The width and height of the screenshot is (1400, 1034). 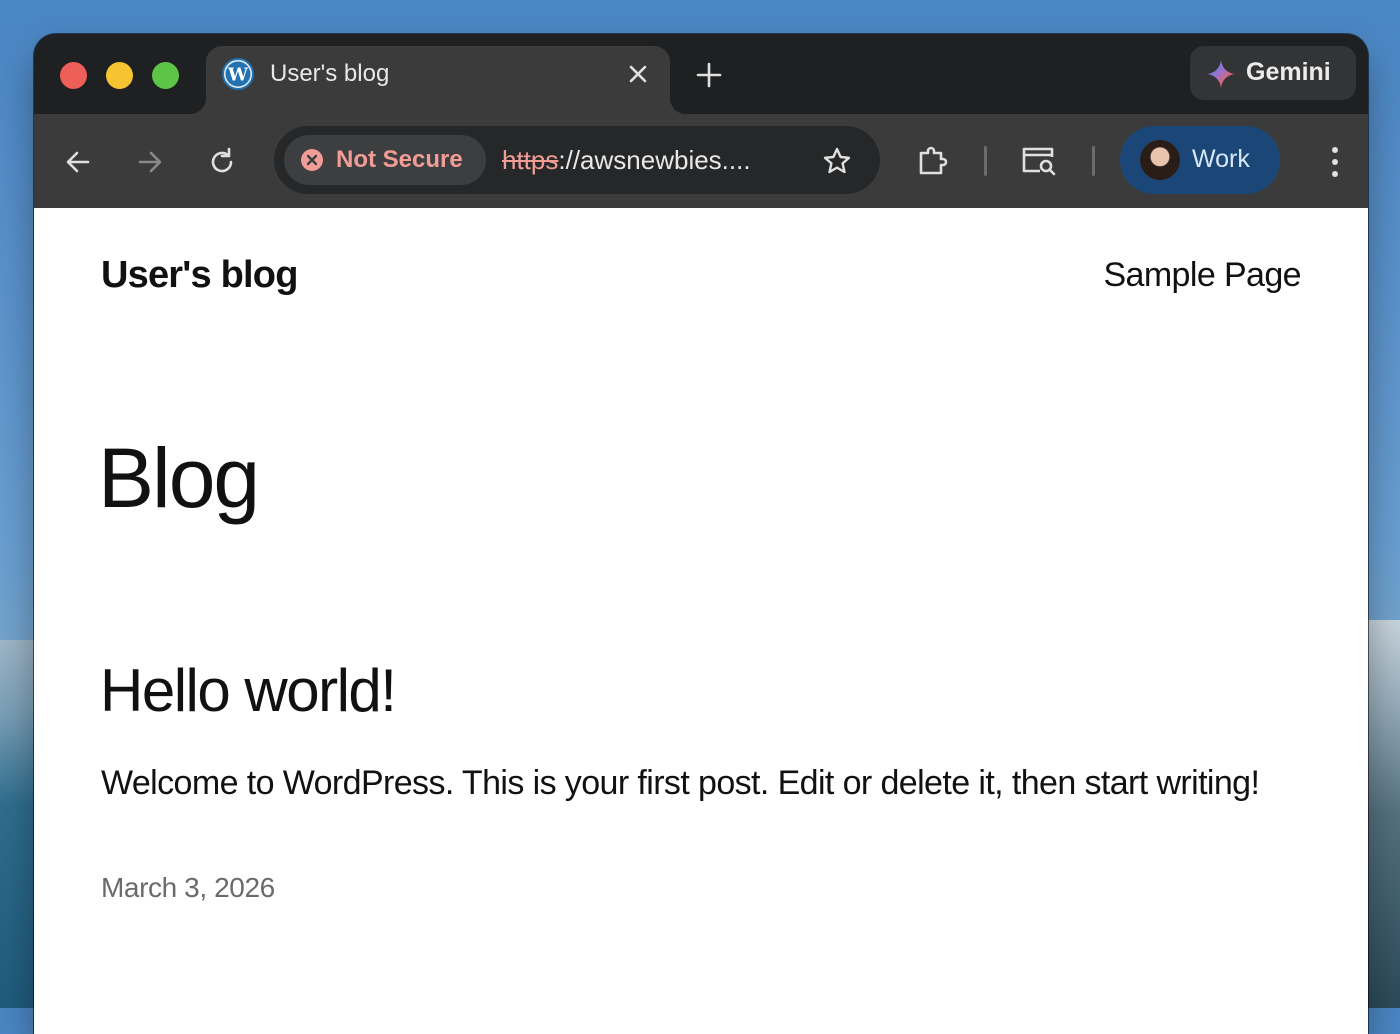 What do you see at coordinates (199, 275) in the screenshot?
I see `site-title: User's blog` at bounding box center [199, 275].